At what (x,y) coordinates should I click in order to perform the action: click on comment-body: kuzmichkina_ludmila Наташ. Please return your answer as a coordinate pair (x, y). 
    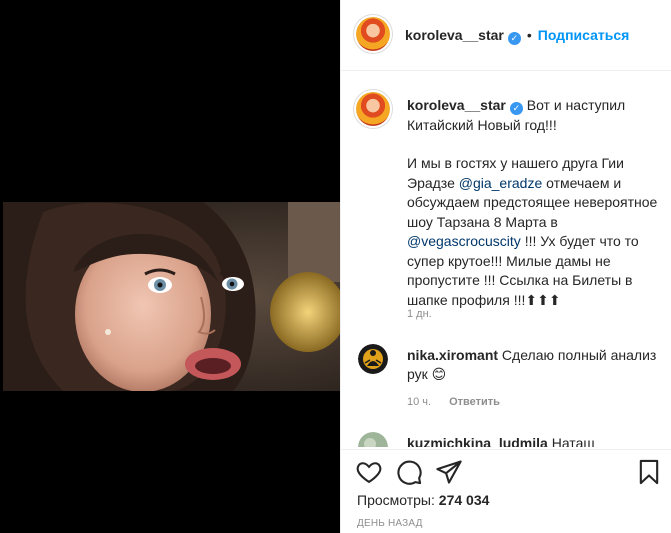
    Looking at the image, I should click on (532, 440).